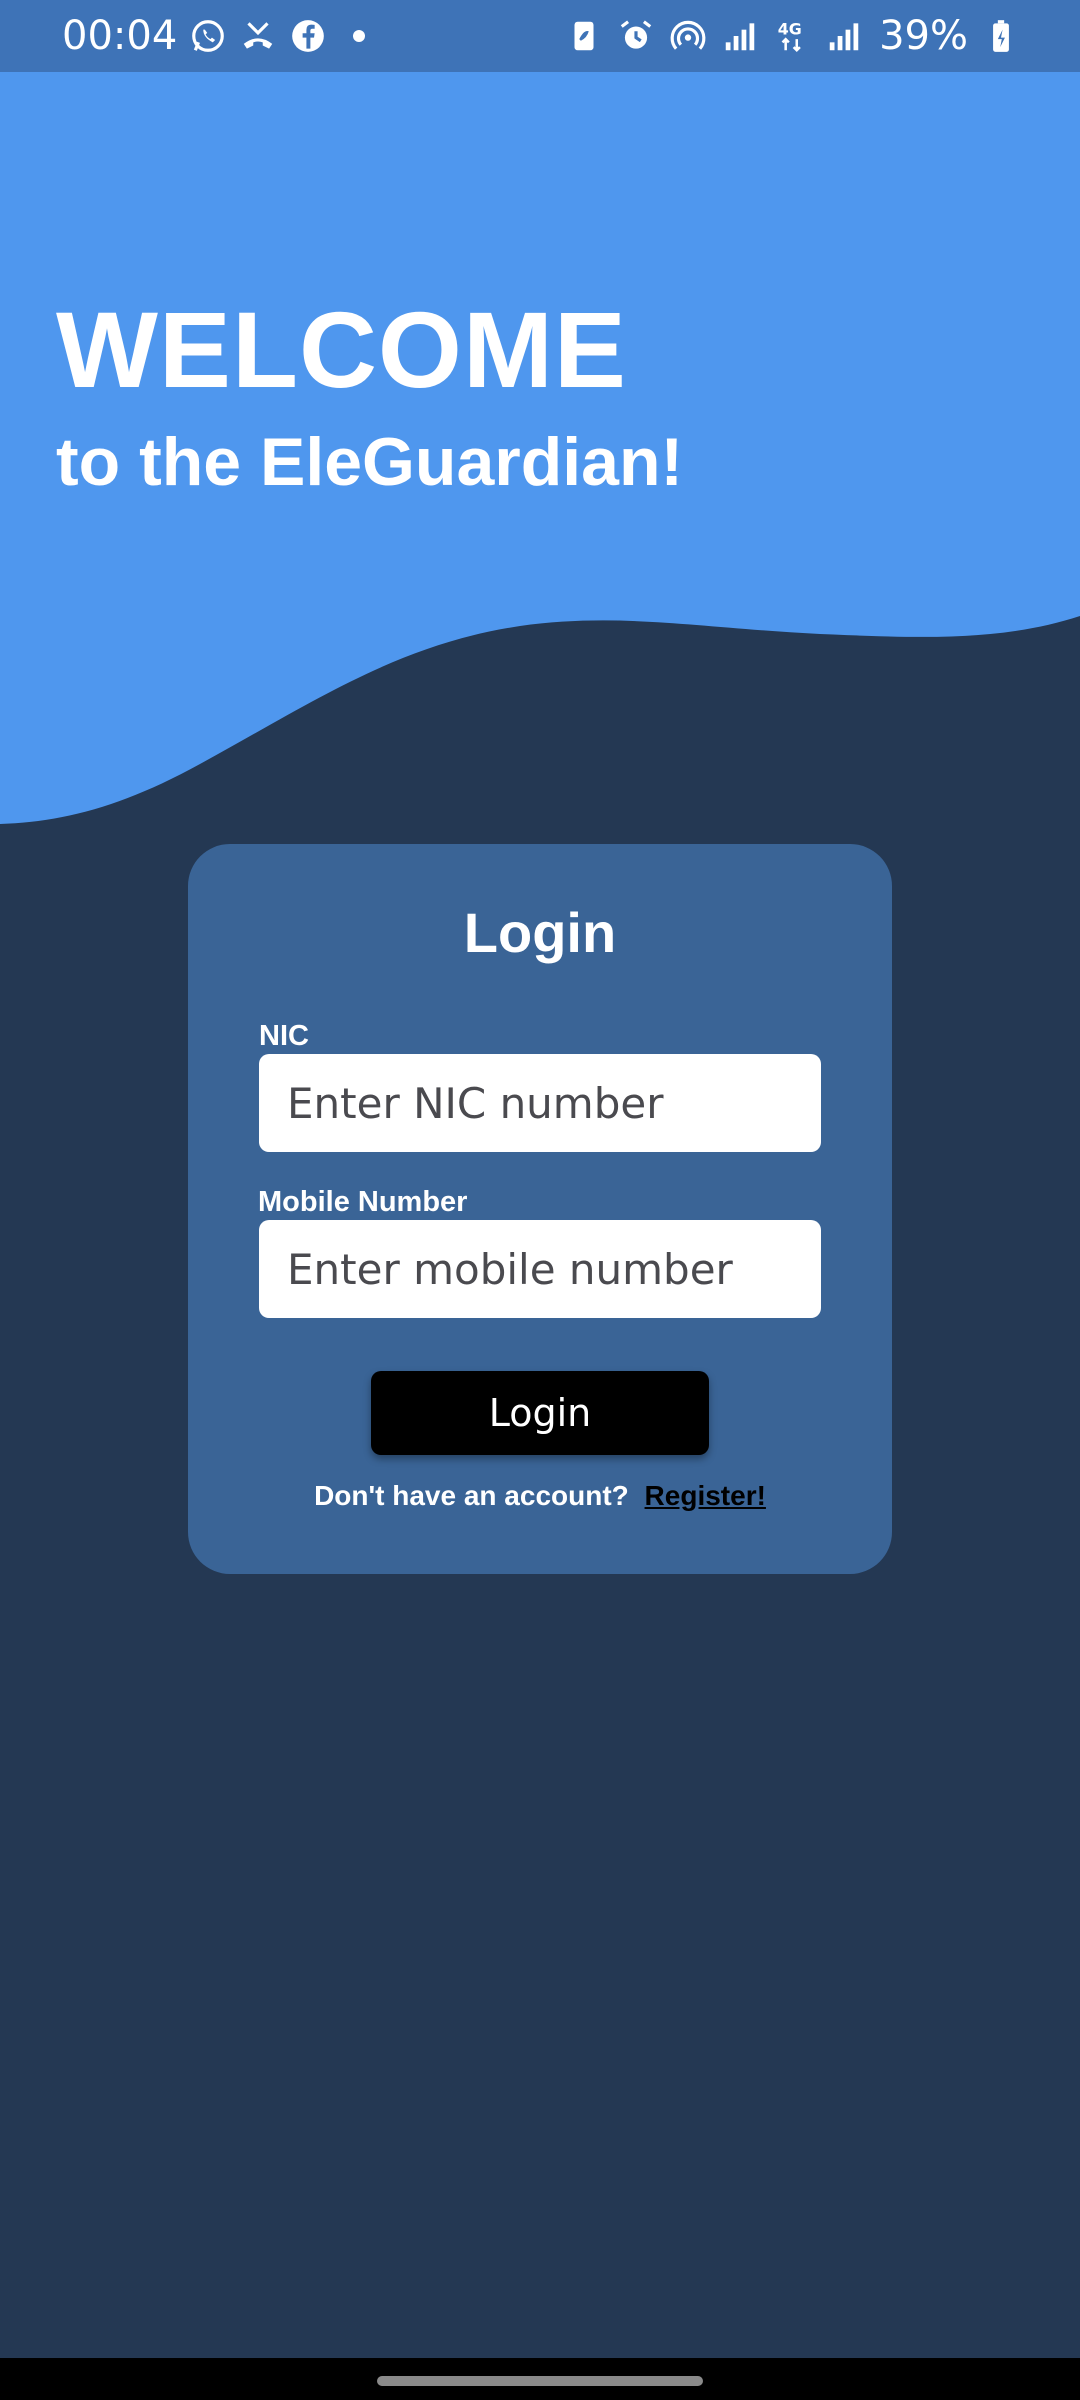 Image resolution: width=1080 pixels, height=2400 pixels. What do you see at coordinates (370, 462) in the screenshot?
I see `welcome-subtitle: to the EleGuardian!` at bounding box center [370, 462].